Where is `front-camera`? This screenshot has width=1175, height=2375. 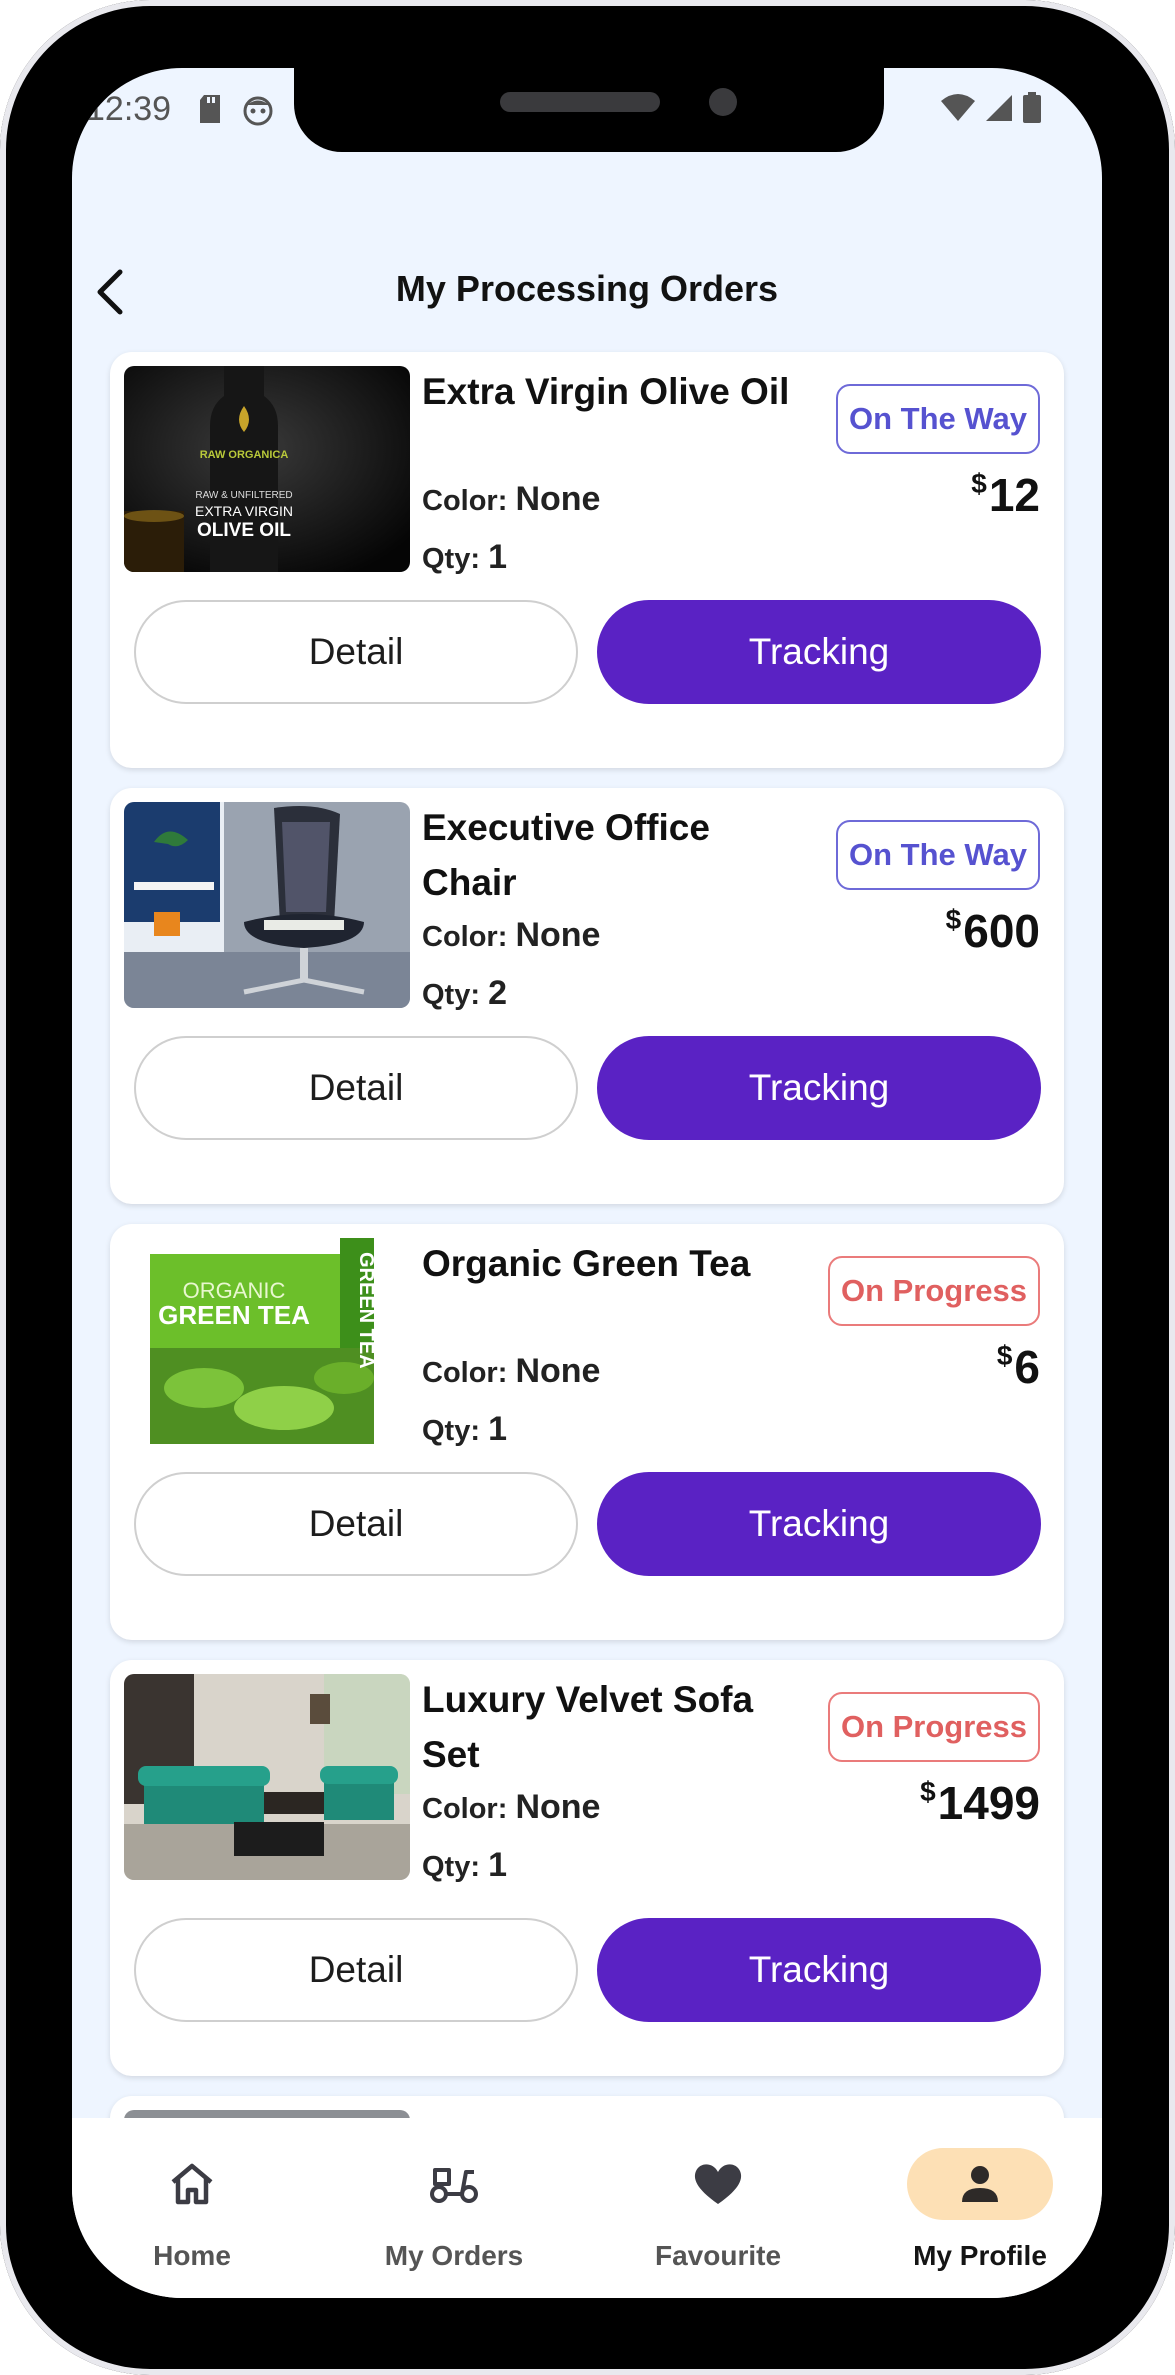 front-camera is located at coordinates (723, 102).